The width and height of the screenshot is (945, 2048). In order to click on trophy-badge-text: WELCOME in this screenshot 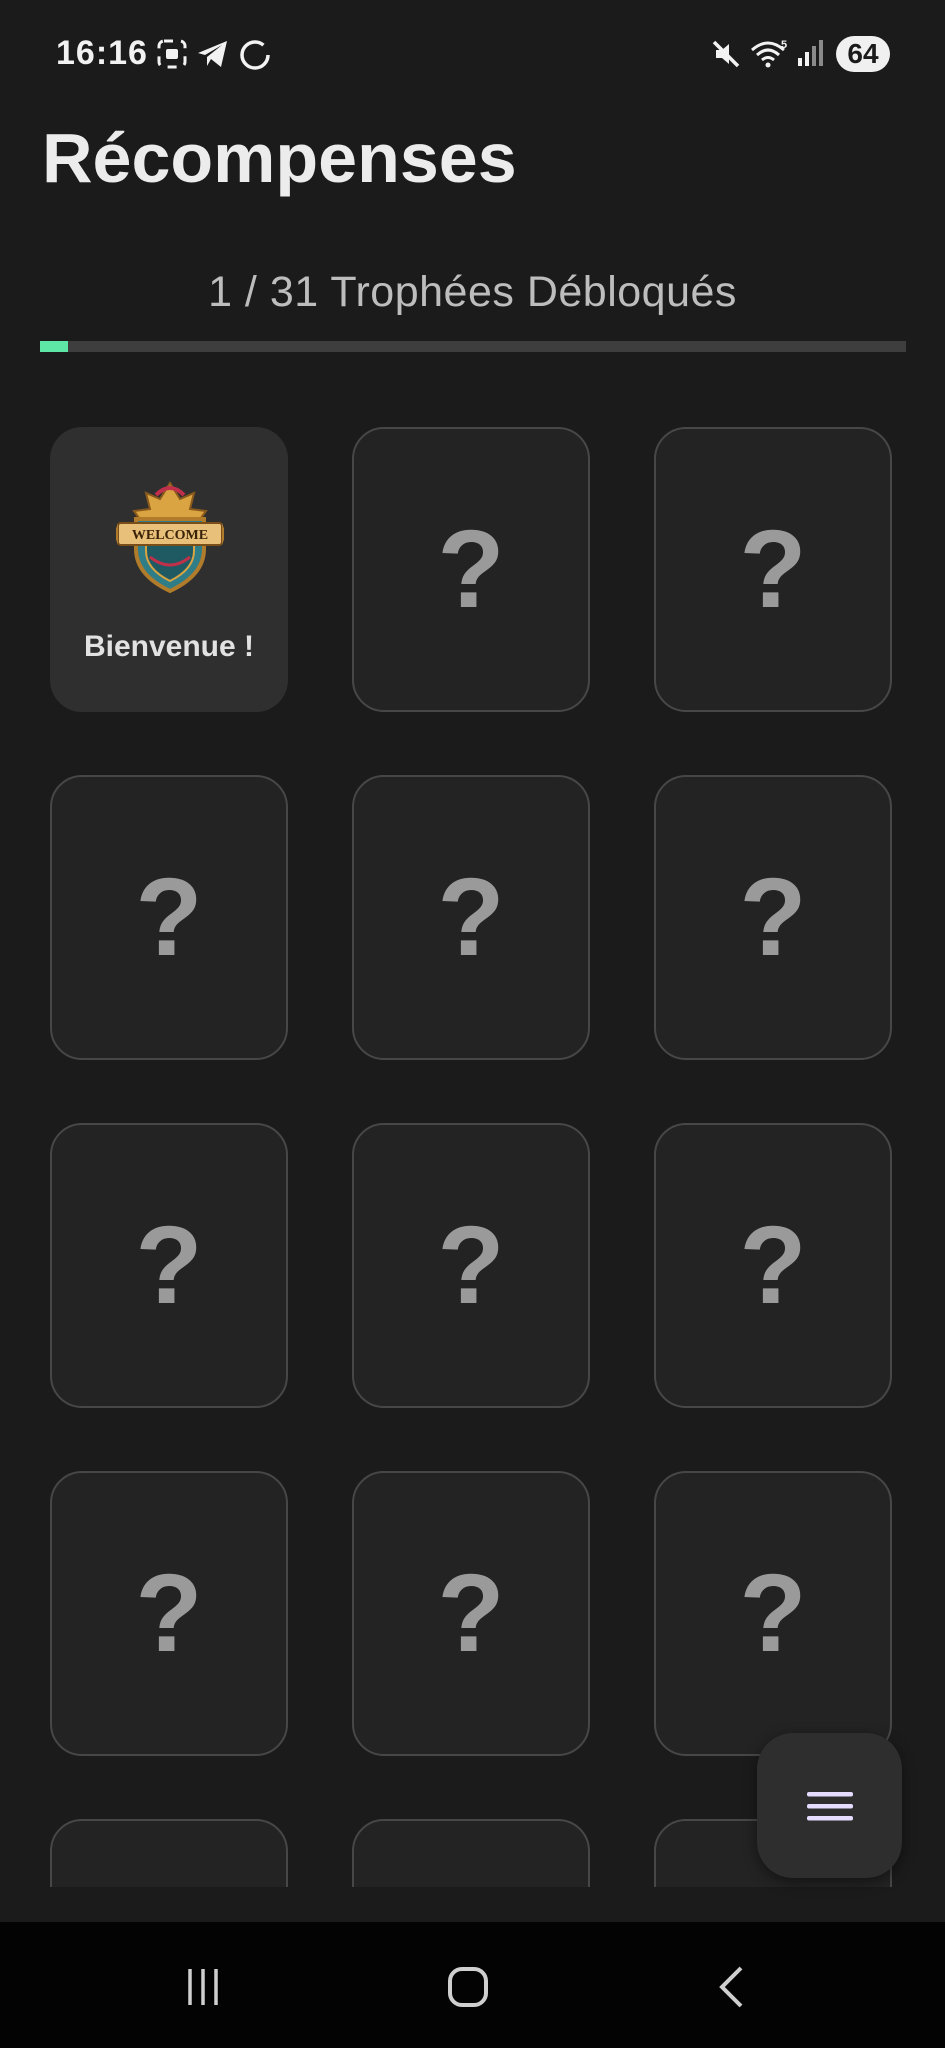, I will do `click(170, 535)`.